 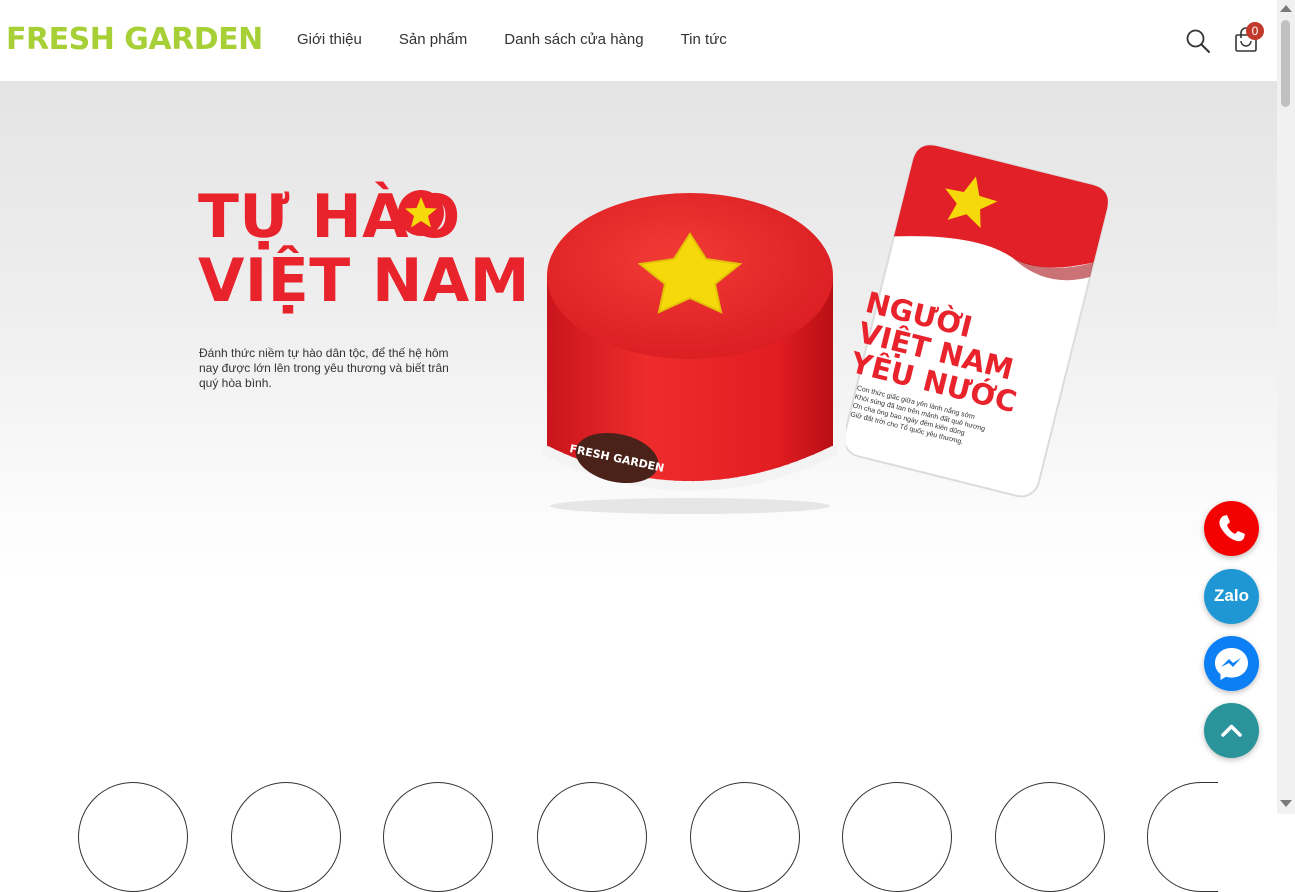 I want to click on cake-image: FRESH GARDEN, so click(x=690, y=353).